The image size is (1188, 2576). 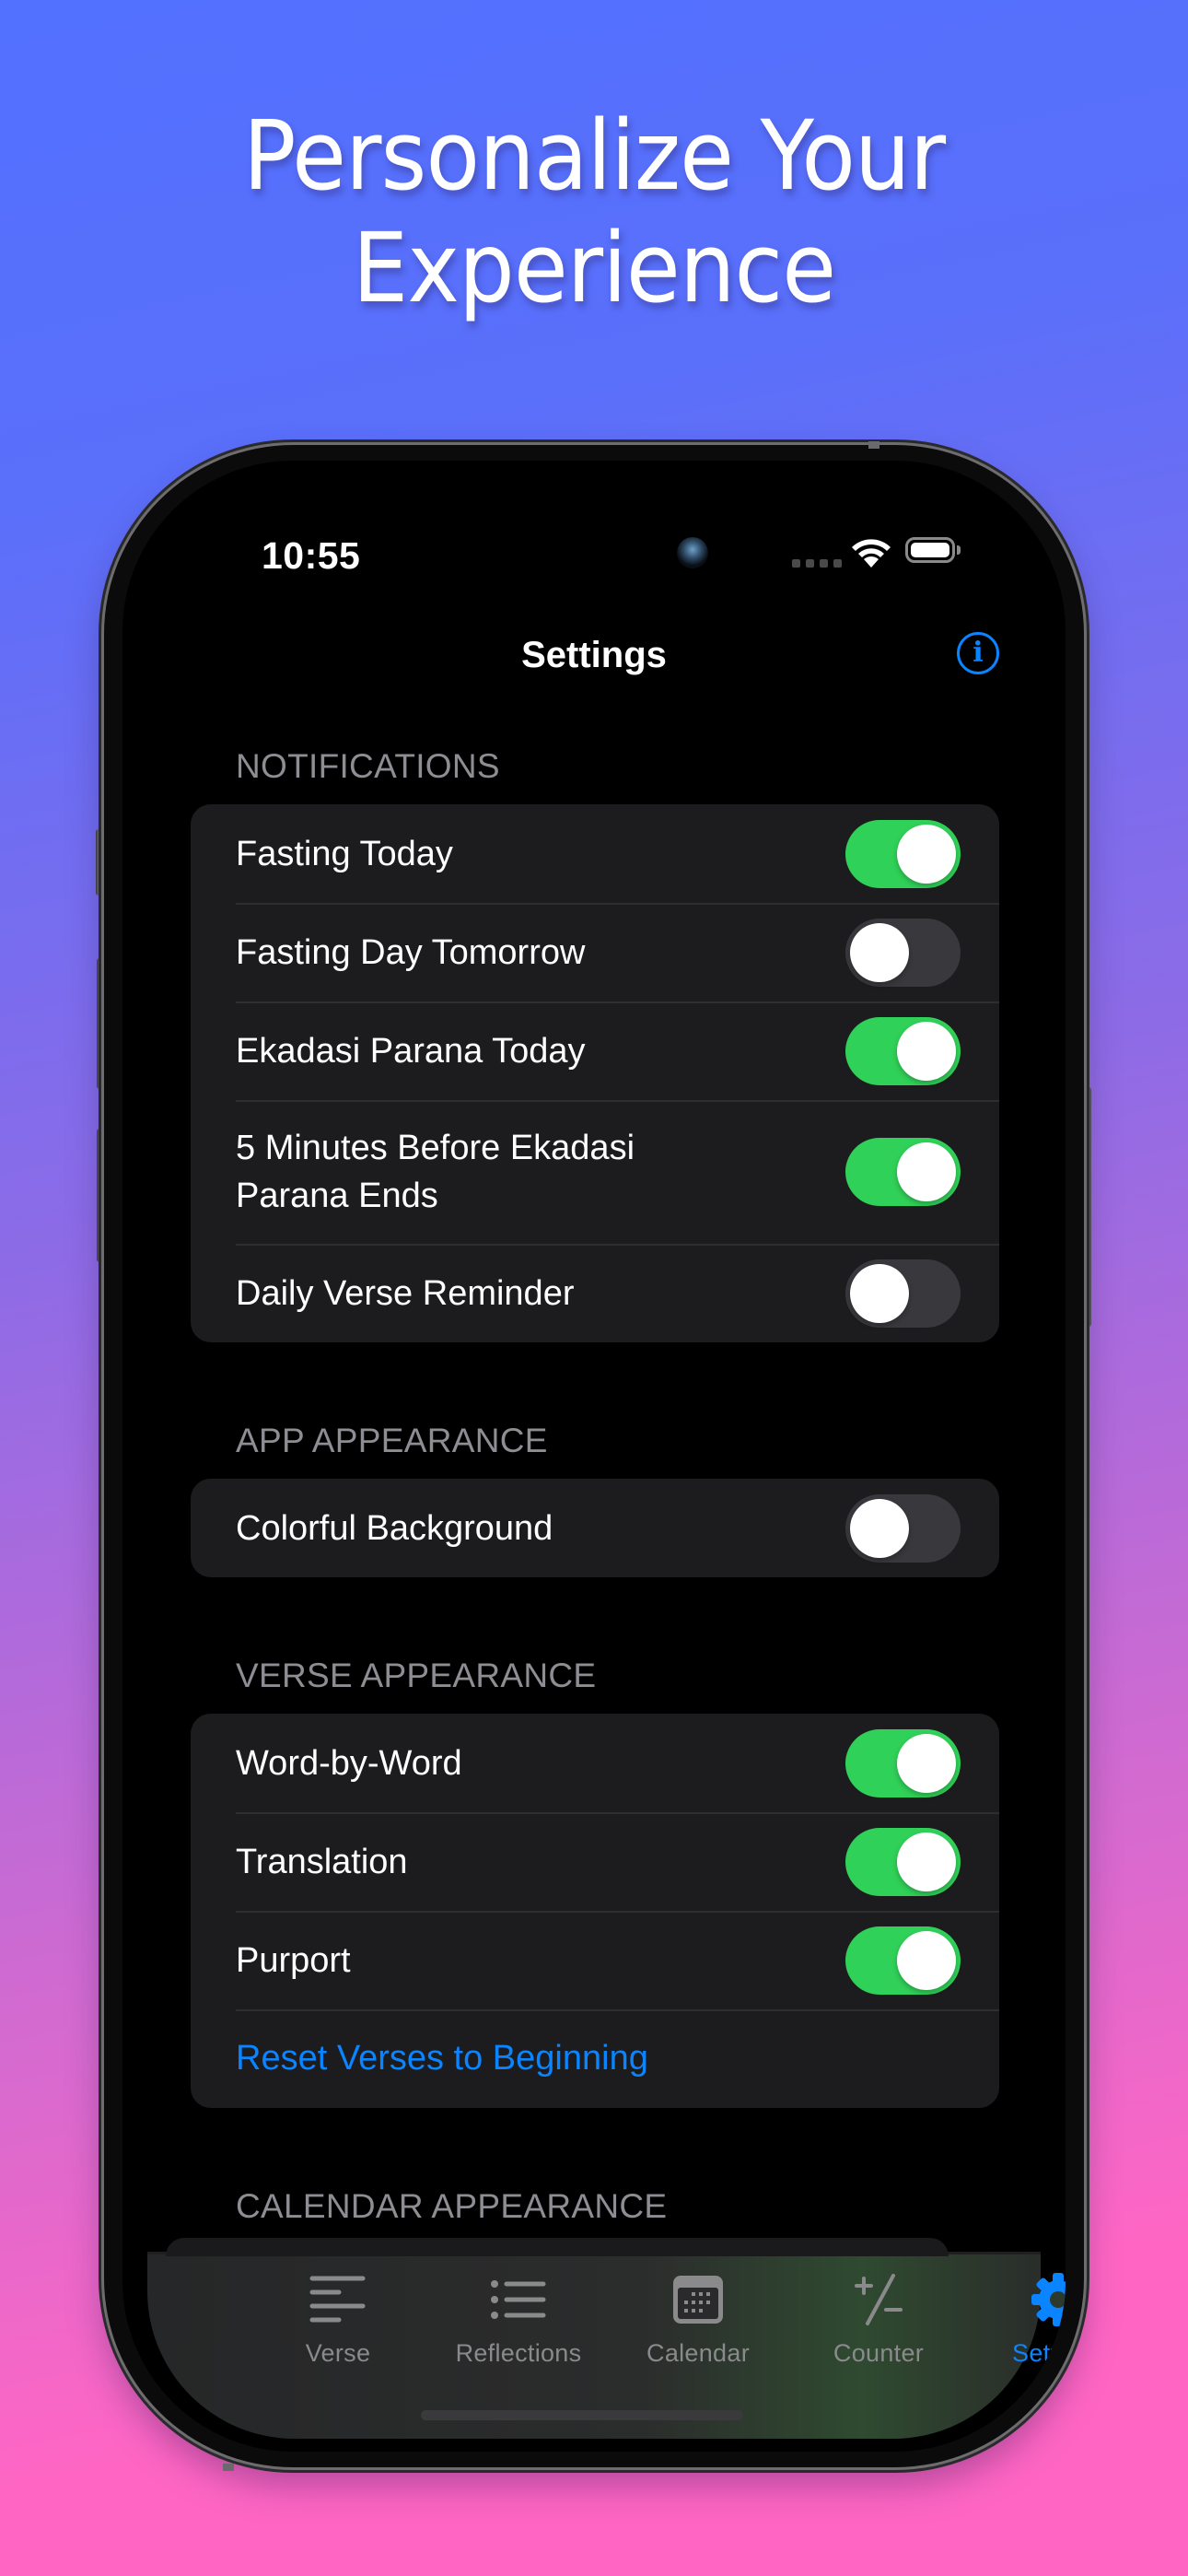 What do you see at coordinates (100, 862) in the screenshot?
I see `action-button` at bounding box center [100, 862].